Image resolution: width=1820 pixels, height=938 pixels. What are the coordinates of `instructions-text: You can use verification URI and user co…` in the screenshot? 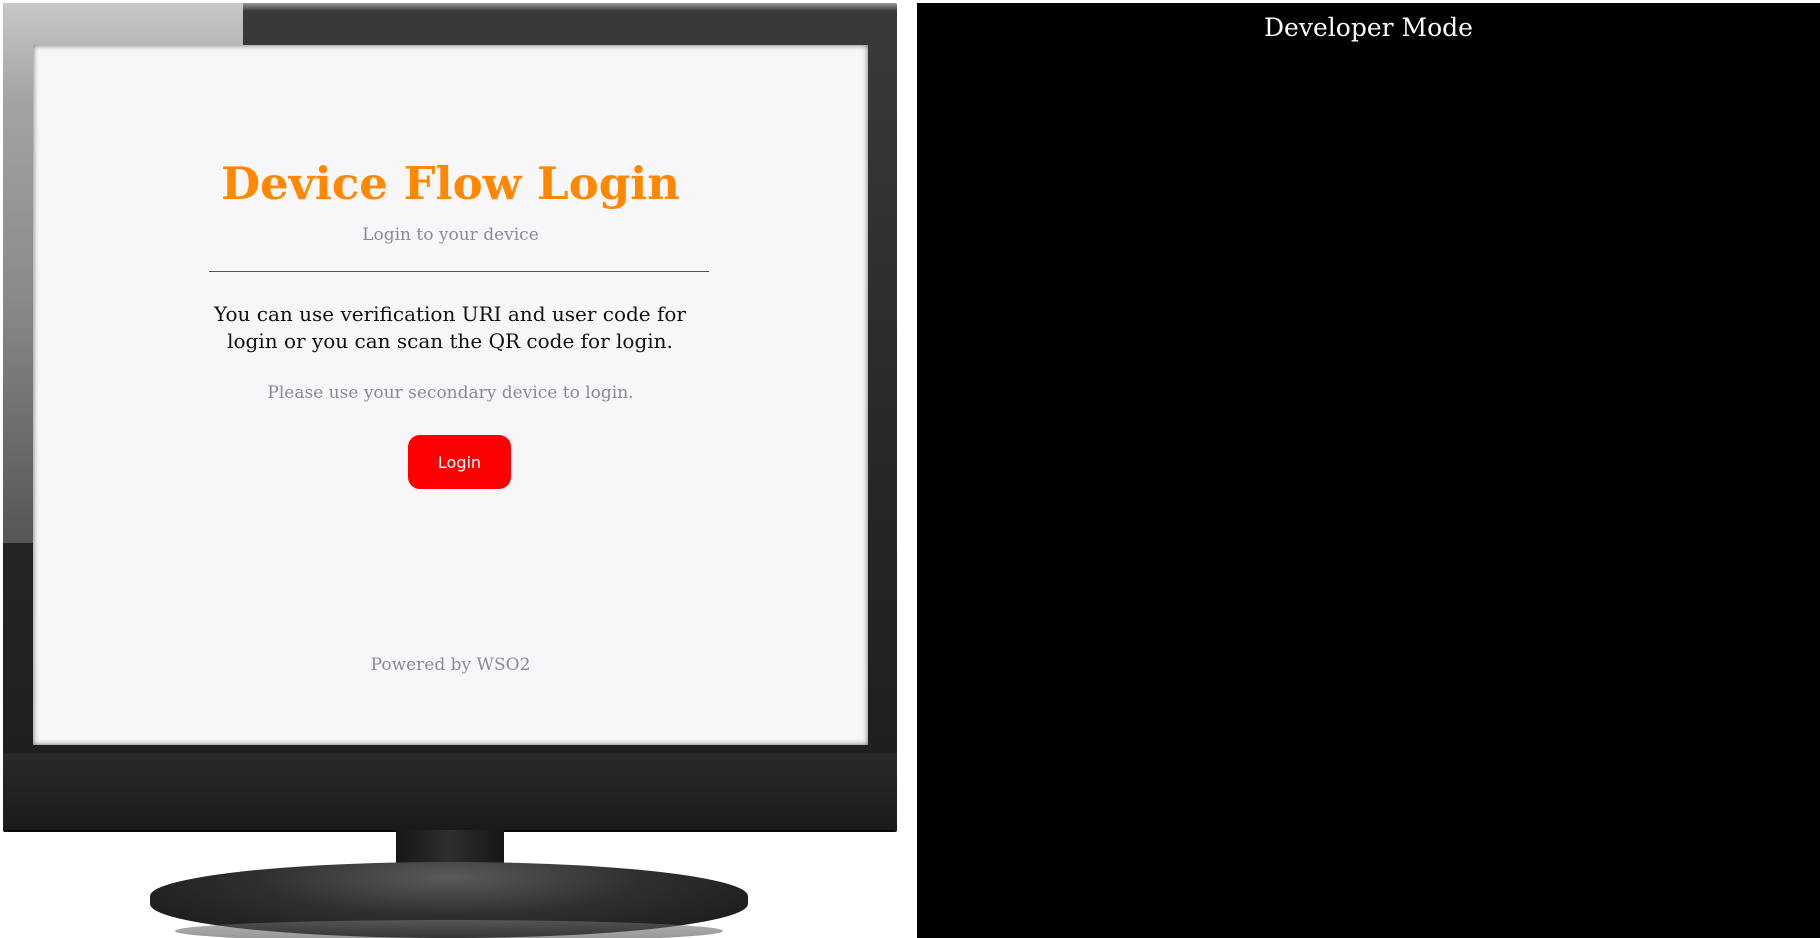 It's located at (450, 327).